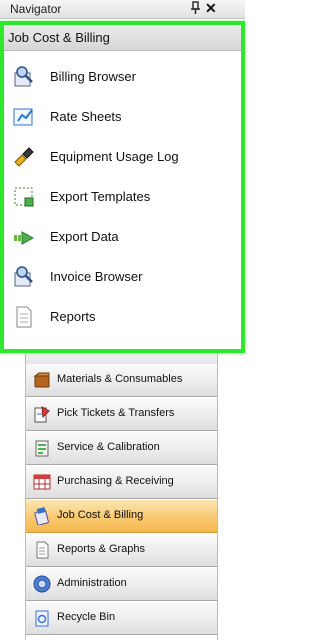  Describe the element at coordinates (122, 116) in the screenshot. I see `flyout-item-rate-sheets: Rate Sheets` at that location.